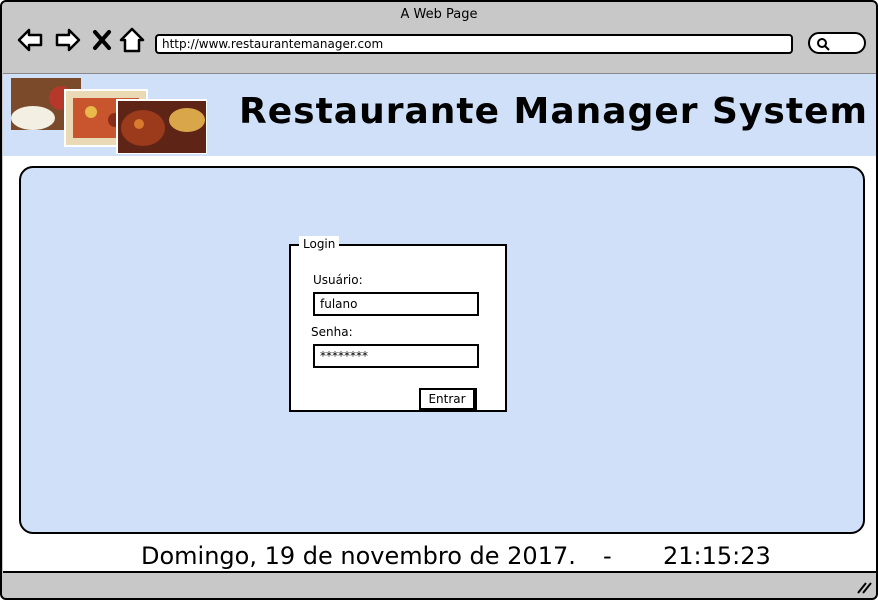  Describe the element at coordinates (319, 244) in the screenshot. I see `login-legend: Login` at that location.